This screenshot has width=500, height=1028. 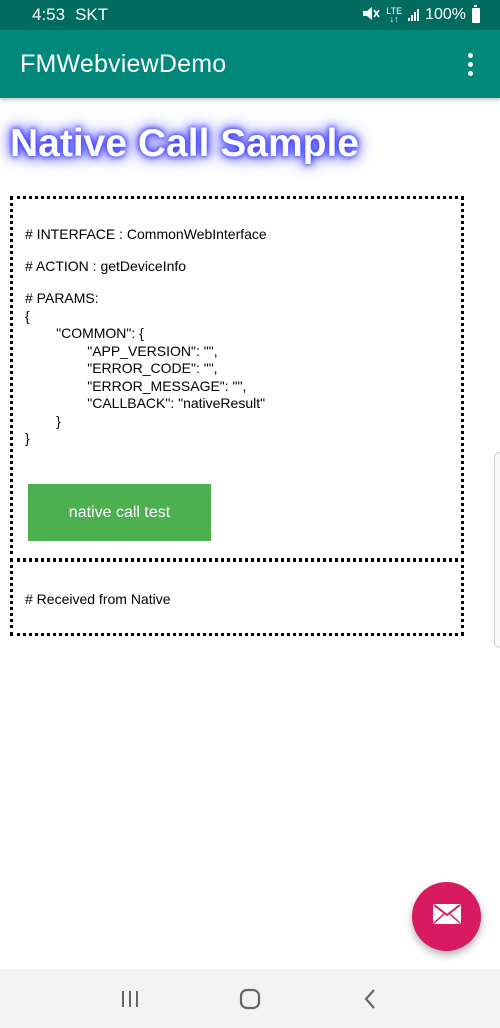 I want to click on lte-icon: LTE ↓↑, so click(x=394, y=15).